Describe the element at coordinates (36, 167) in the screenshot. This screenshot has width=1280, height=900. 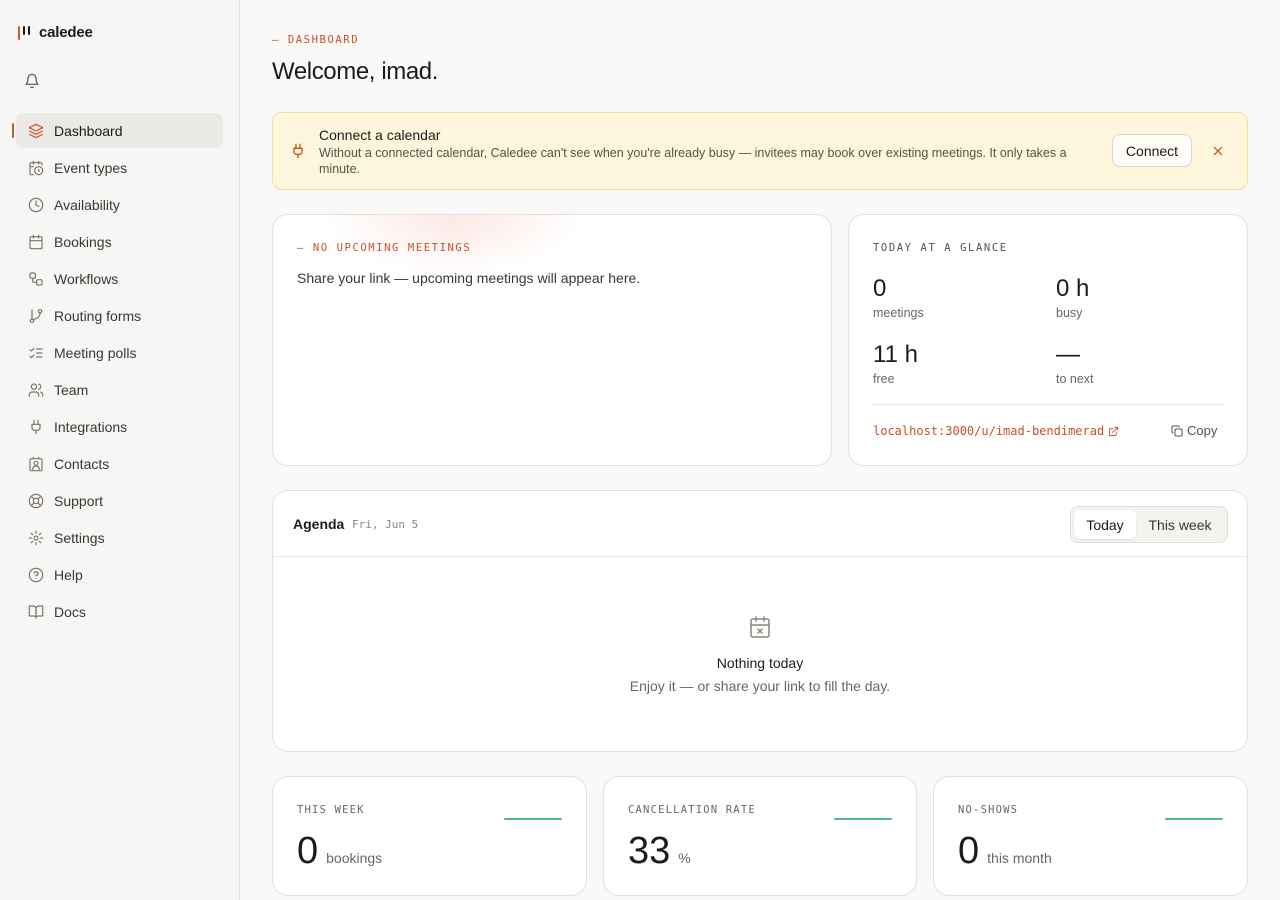
I see `calendar-clock-icon` at that location.